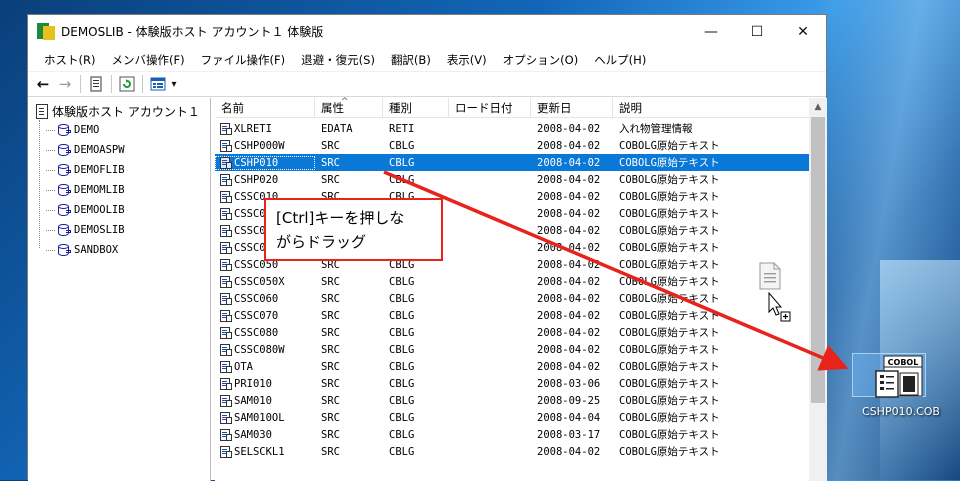 The width and height of the screenshot is (960, 481). What do you see at coordinates (85, 230) in the screenshot?
I see `tree-item-demoslib: DEMOSLIB` at bounding box center [85, 230].